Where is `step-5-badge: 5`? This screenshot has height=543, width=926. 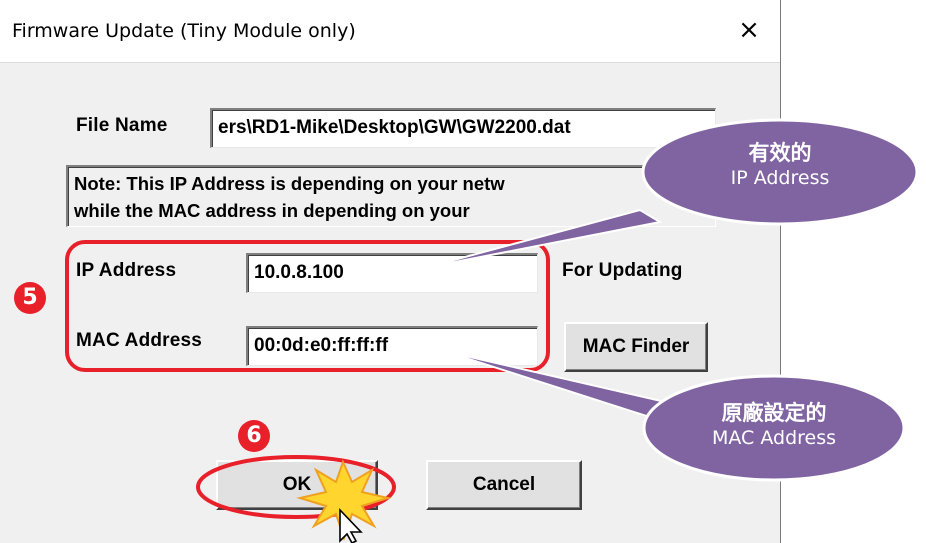
step-5-badge: 5 is located at coordinates (30, 298).